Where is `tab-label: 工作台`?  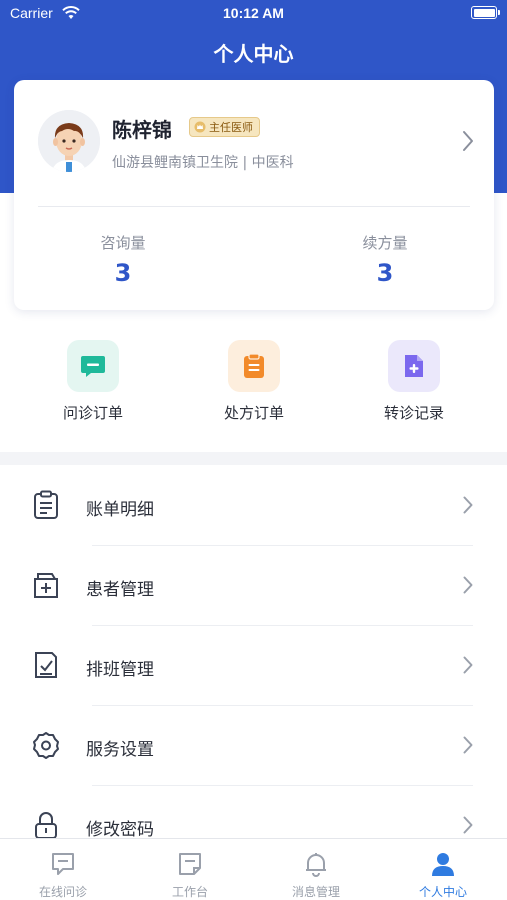
tab-label: 工作台 is located at coordinates (189, 892).